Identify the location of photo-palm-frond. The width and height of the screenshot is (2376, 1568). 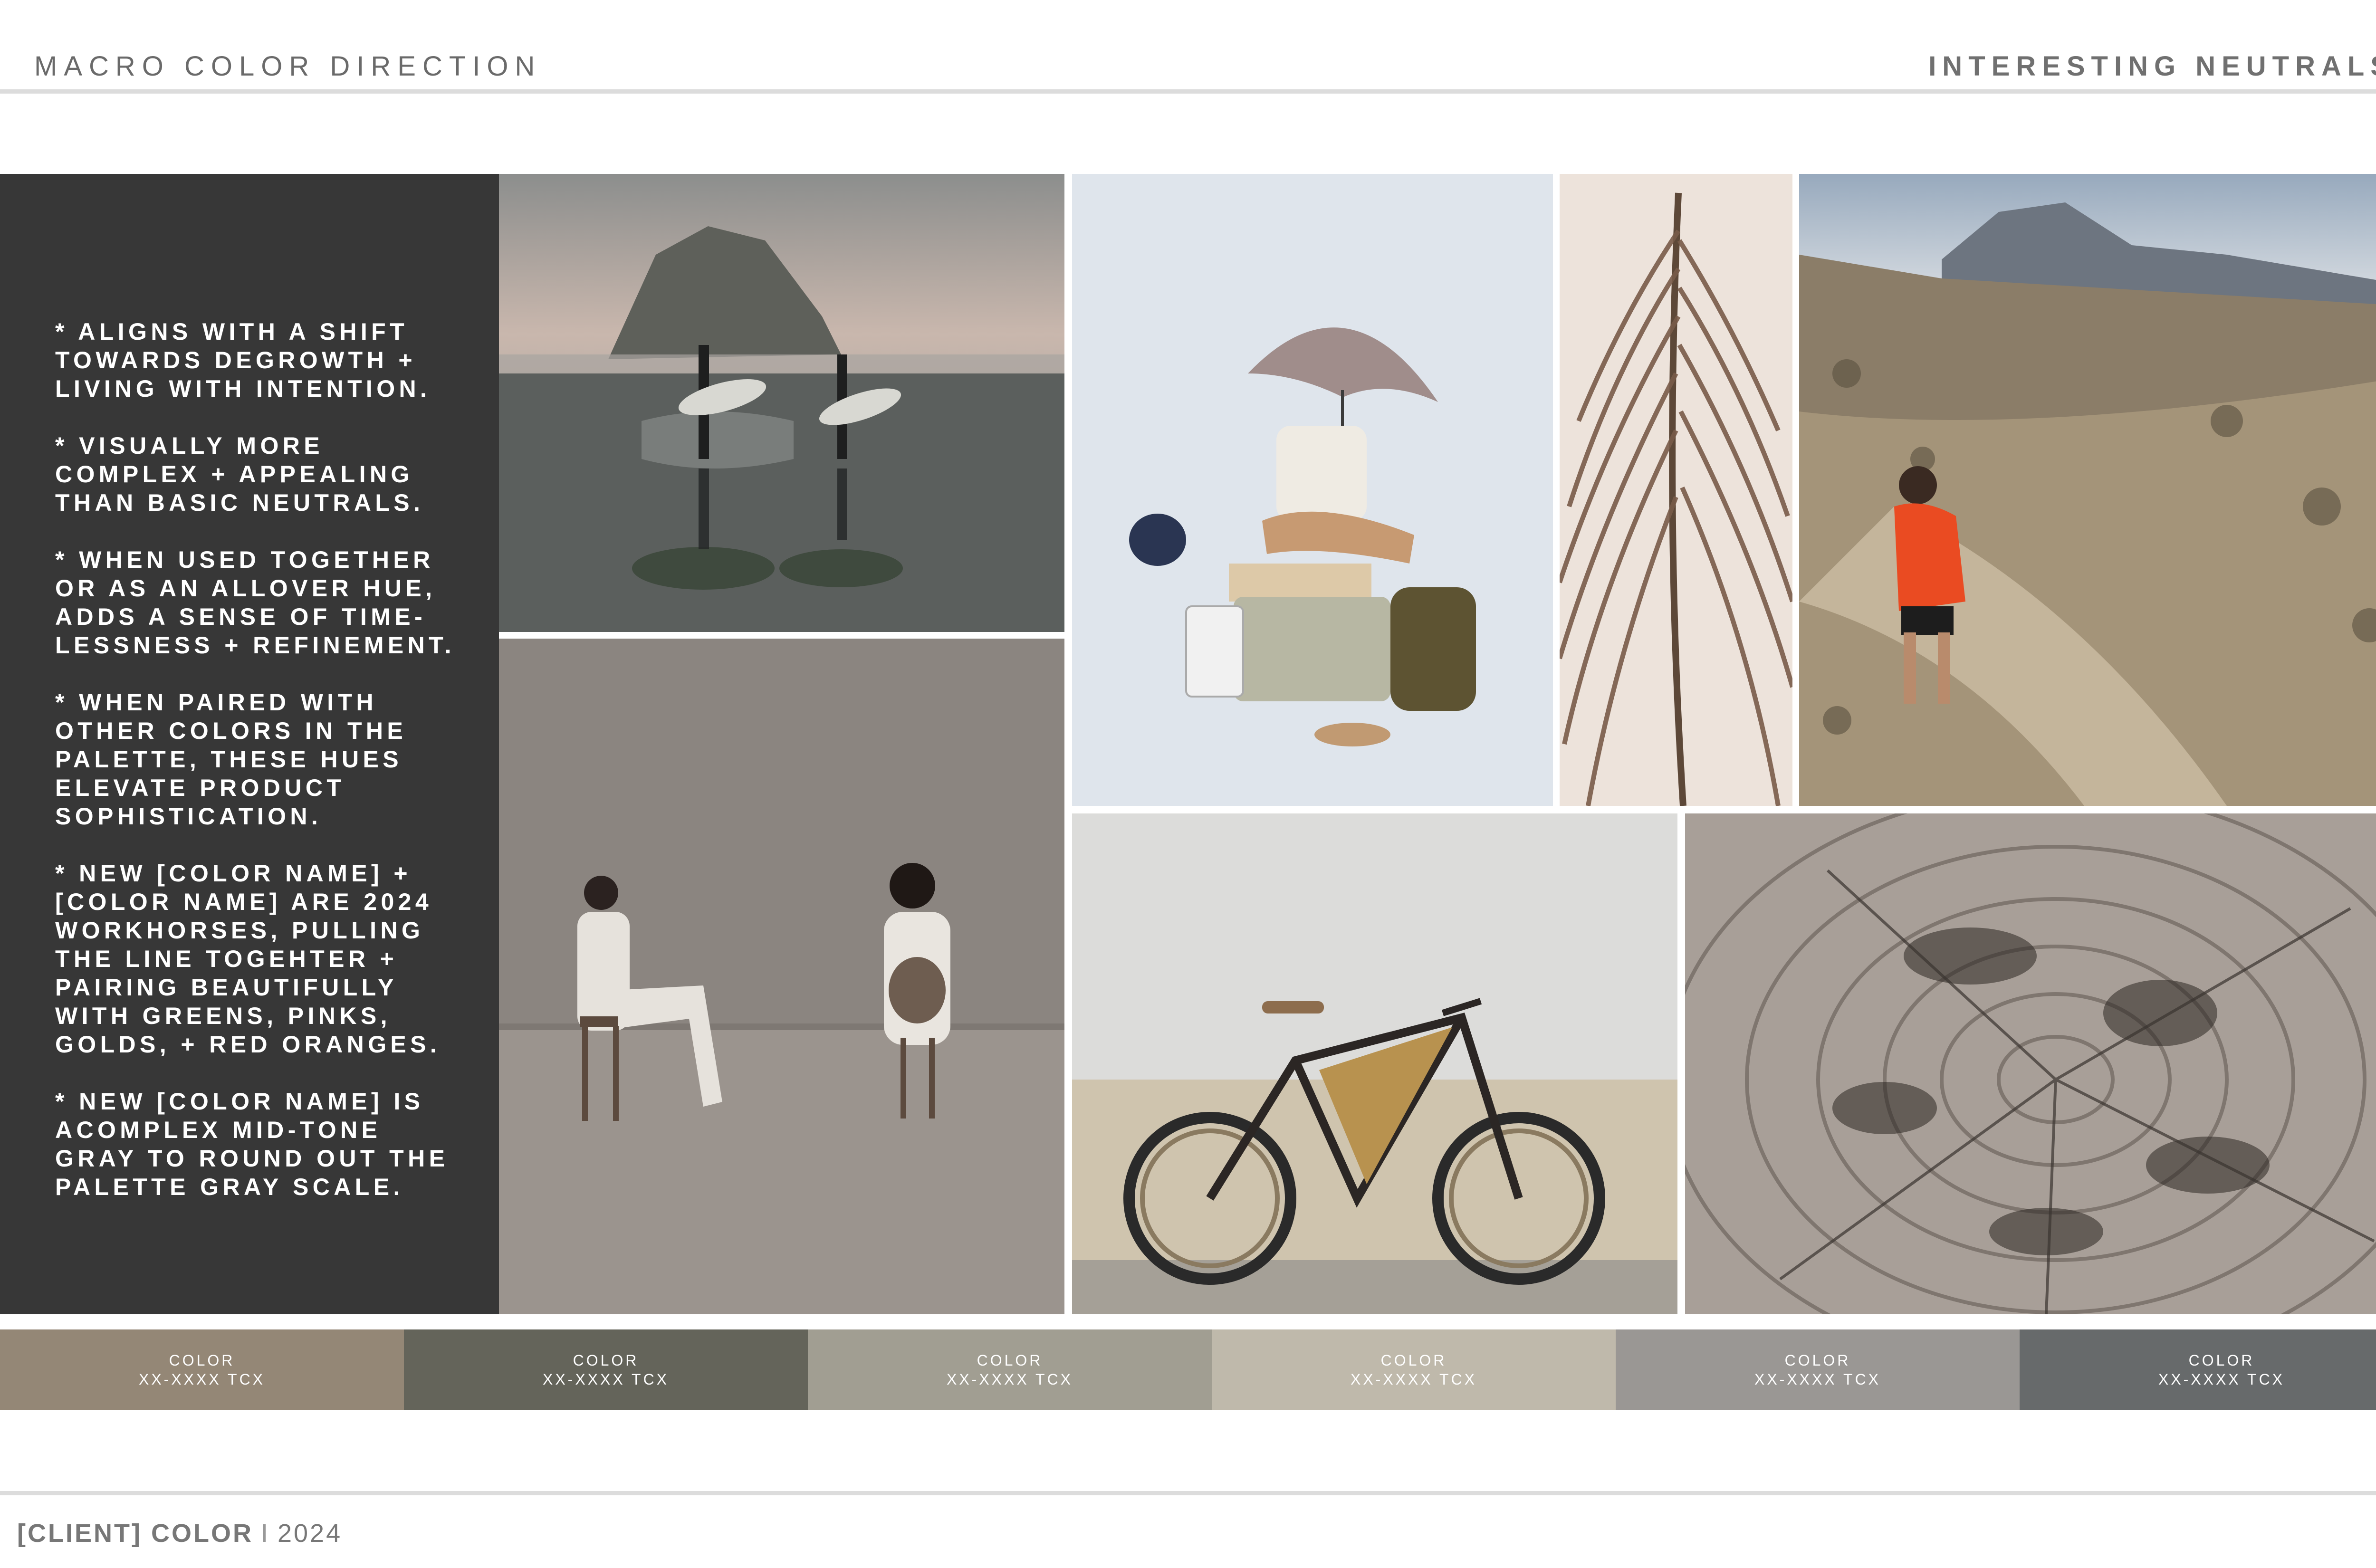
(1676, 490).